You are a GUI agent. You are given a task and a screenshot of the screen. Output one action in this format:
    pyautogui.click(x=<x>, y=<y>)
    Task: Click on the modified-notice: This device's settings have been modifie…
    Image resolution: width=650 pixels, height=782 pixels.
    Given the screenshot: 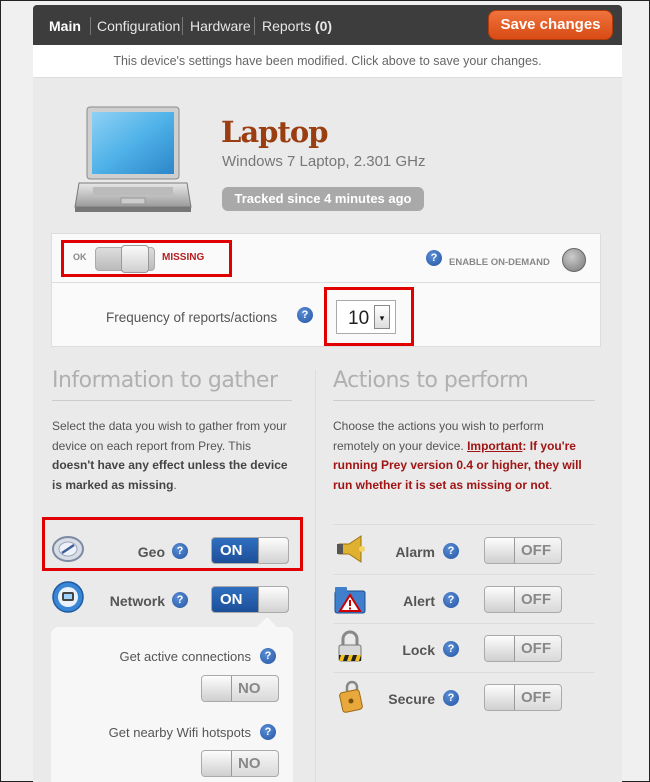 What is the action you would take?
    pyautogui.click(x=327, y=61)
    